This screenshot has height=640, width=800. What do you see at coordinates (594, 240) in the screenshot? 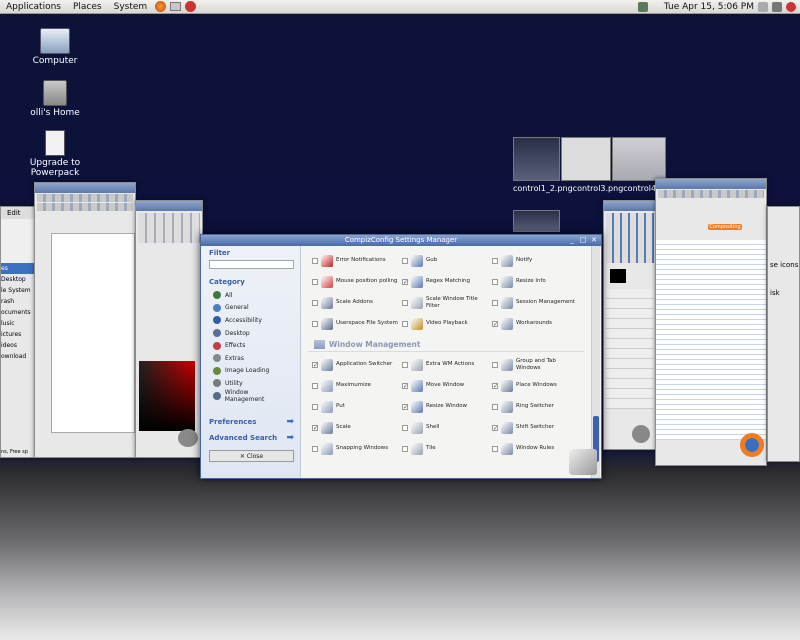
I see `close-icon: ✕` at bounding box center [594, 240].